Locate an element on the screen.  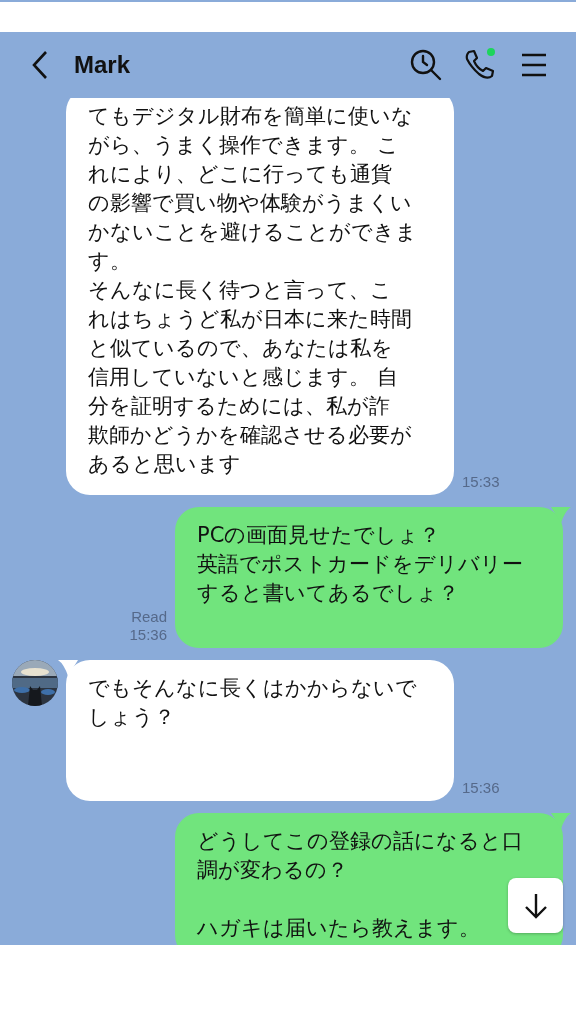
message-line: しょう？ is located at coordinates (132, 717).